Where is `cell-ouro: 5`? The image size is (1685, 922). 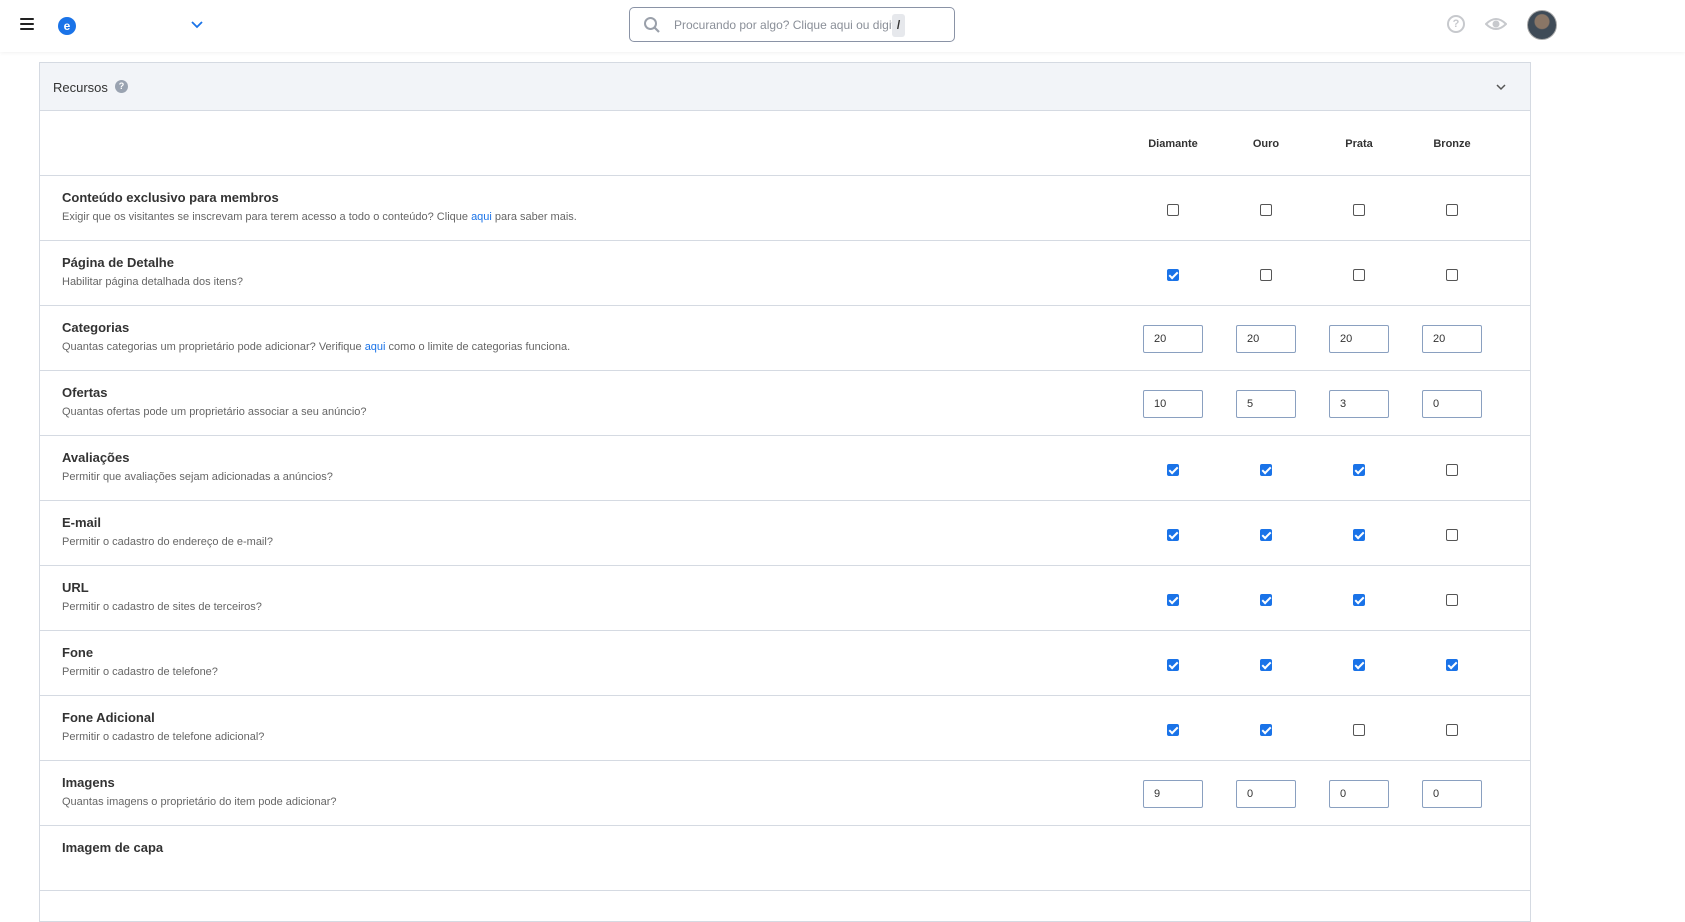 cell-ouro: 5 is located at coordinates (1266, 403).